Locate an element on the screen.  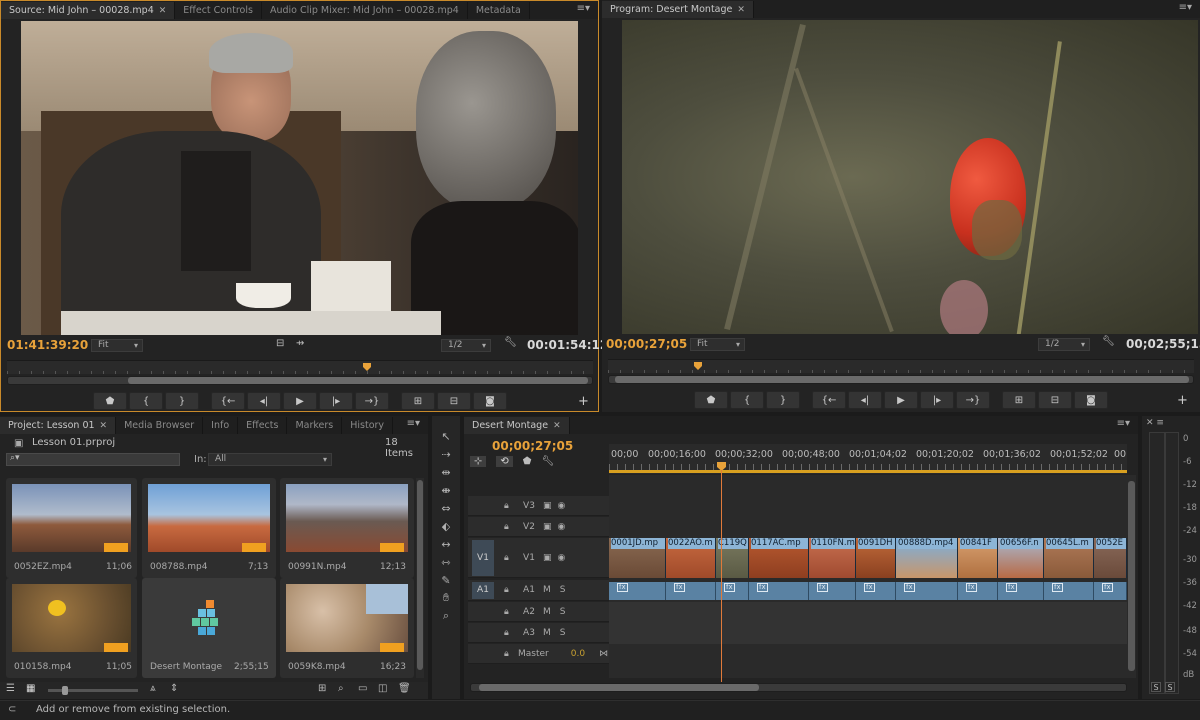
track-label: A3 is located at coordinates (529, 633).